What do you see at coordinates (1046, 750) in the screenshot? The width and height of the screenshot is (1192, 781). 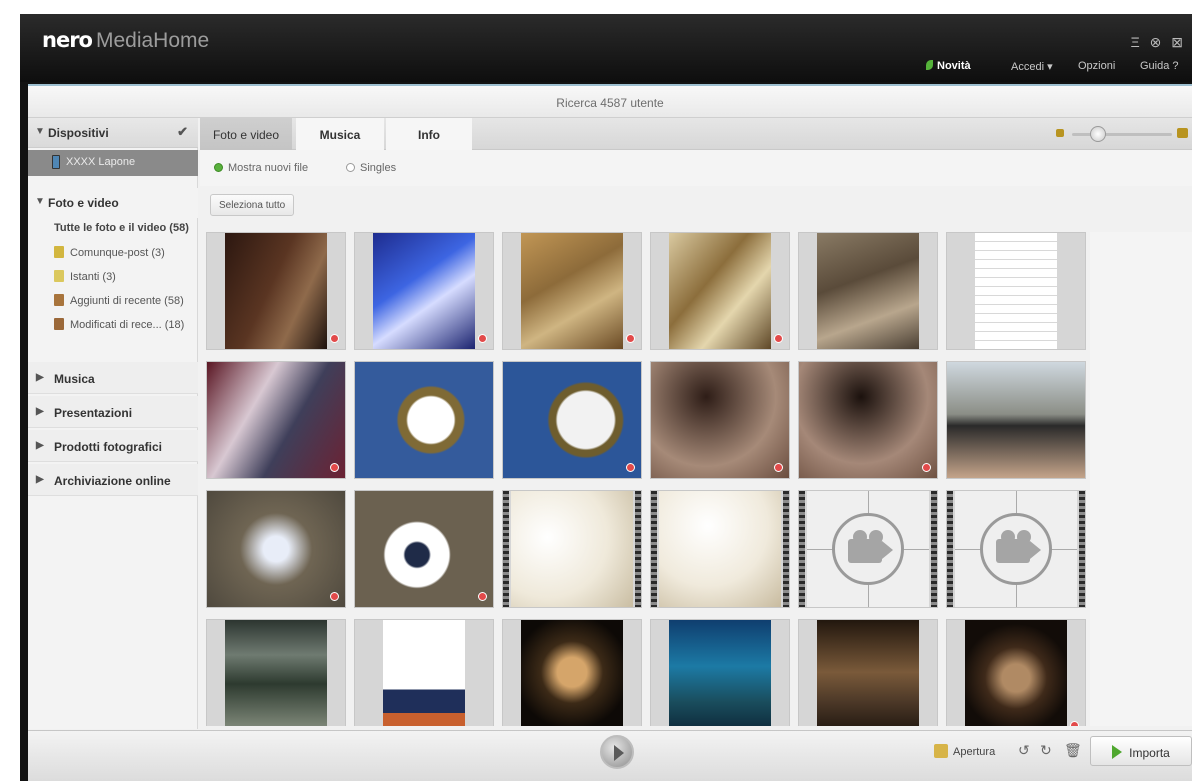 I see `rotate-right-icon: ↻` at bounding box center [1046, 750].